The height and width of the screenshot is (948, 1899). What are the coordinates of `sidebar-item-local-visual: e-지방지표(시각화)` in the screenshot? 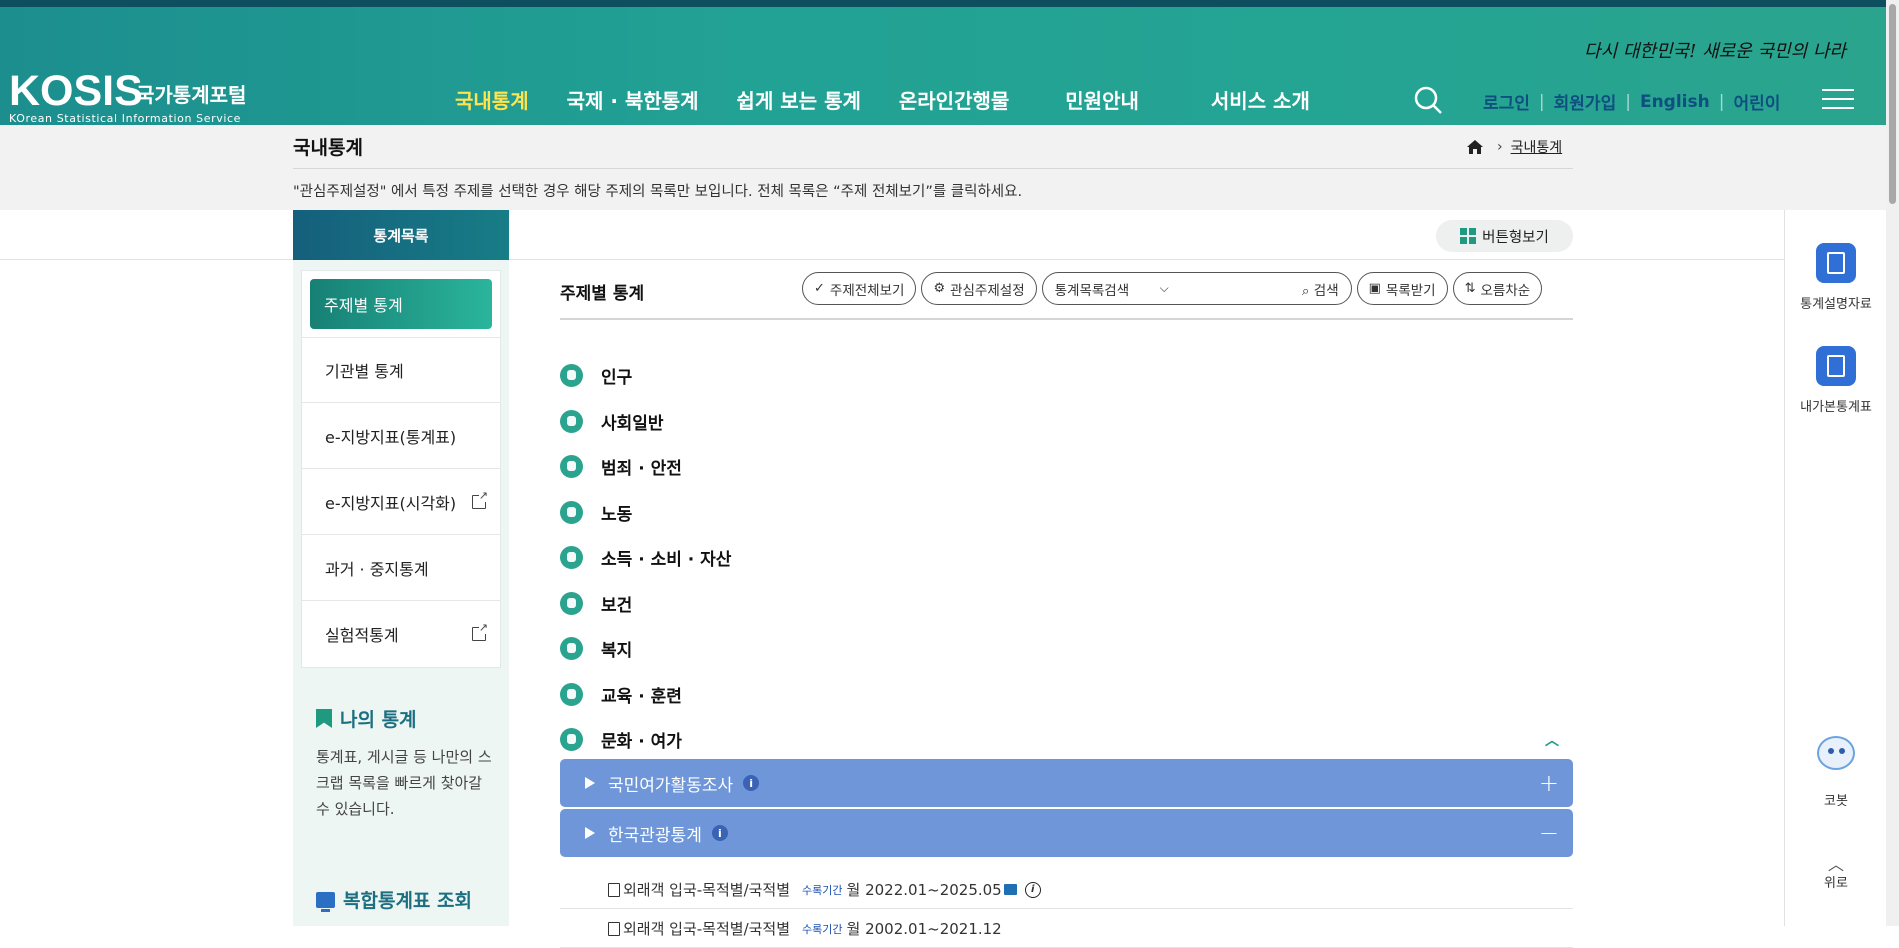 It's located at (401, 502).